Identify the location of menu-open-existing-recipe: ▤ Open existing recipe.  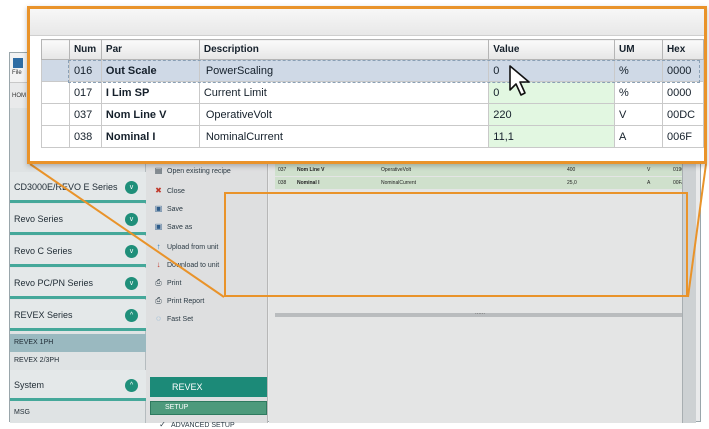
(192, 171).